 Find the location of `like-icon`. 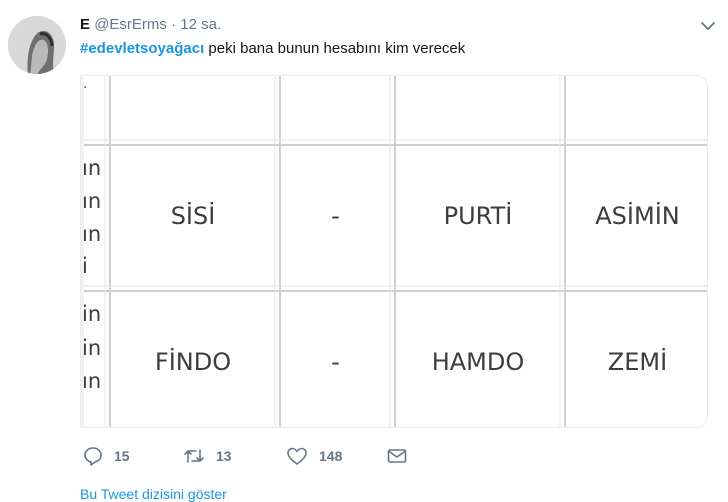

like-icon is located at coordinates (297, 456).